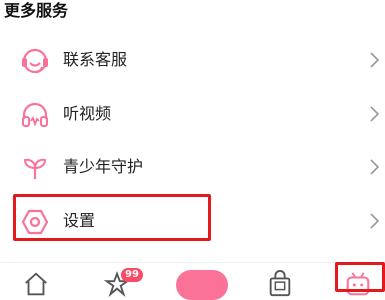 This screenshot has width=385, height=300. What do you see at coordinates (360, 277) in the screenshot?
I see `mine-tab-highlight-box` at bounding box center [360, 277].